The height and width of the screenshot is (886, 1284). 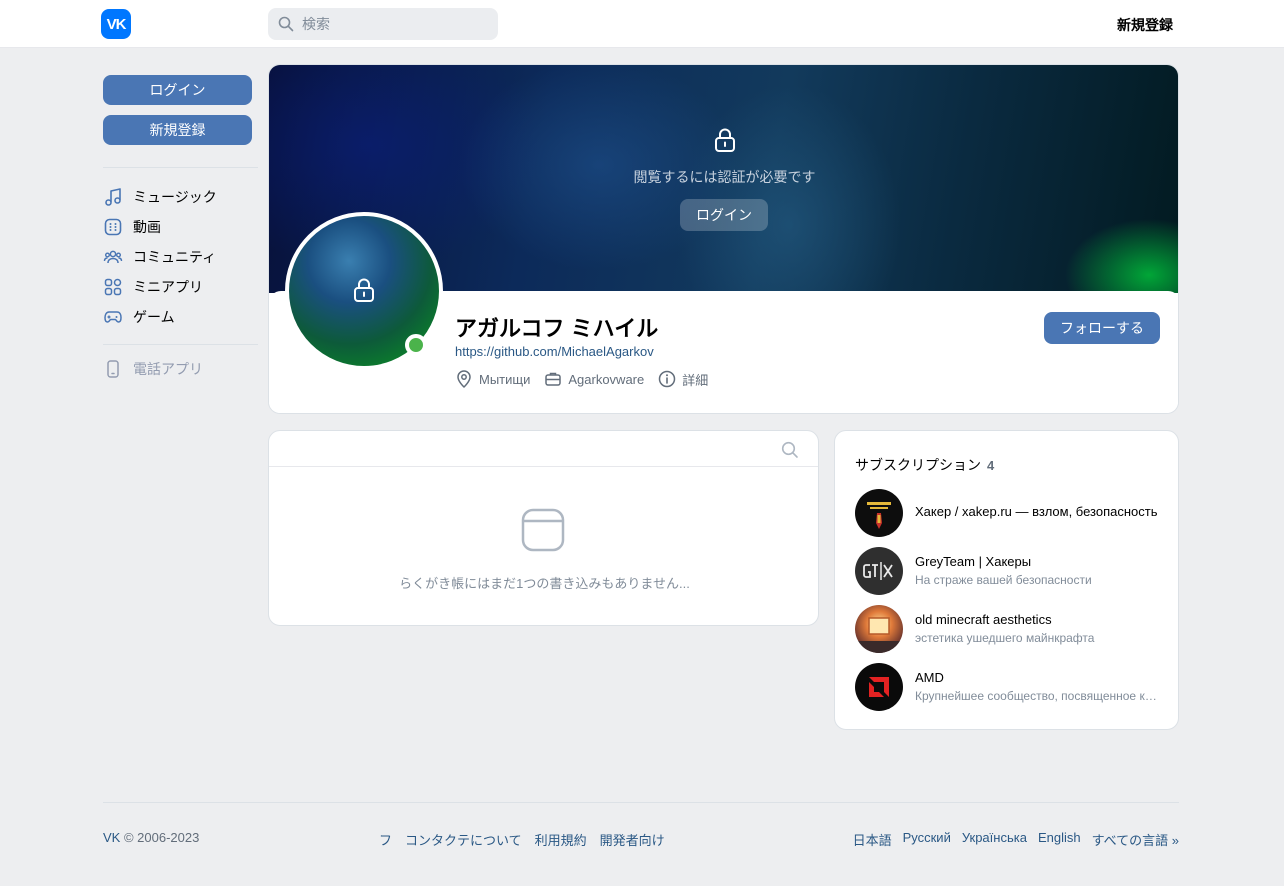 I want to click on profile-details-link: 詳細, so click(x=683, y=379).